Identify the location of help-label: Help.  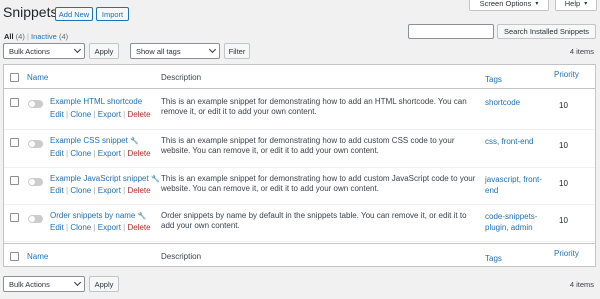
(572, 4).